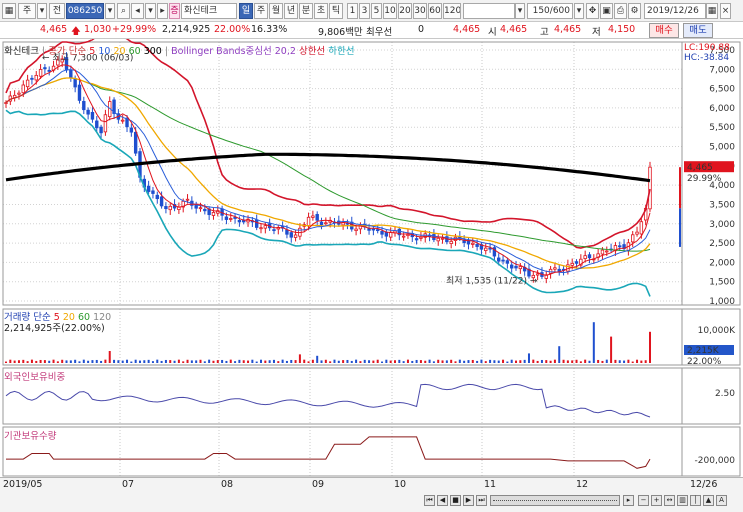 The image size is (743, 512). Describe the element at coordinates (579, 11) in the screenshot. I see `count-dropdown-icon: ▾` at that location.